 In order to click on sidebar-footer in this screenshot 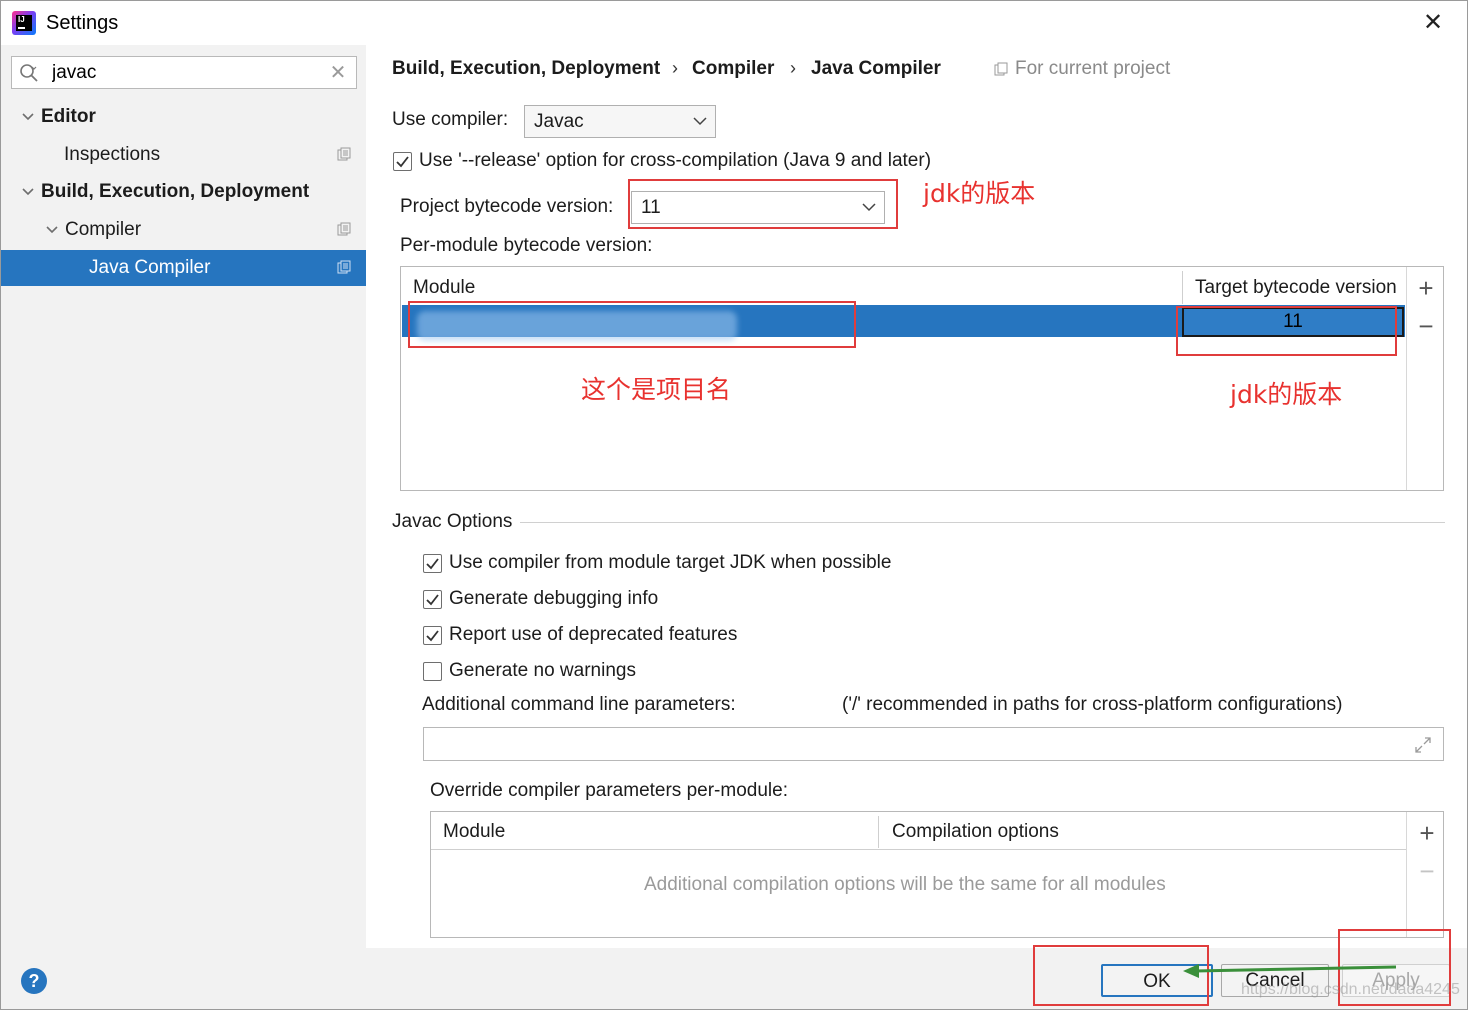, I will do `click(183, 978)`.